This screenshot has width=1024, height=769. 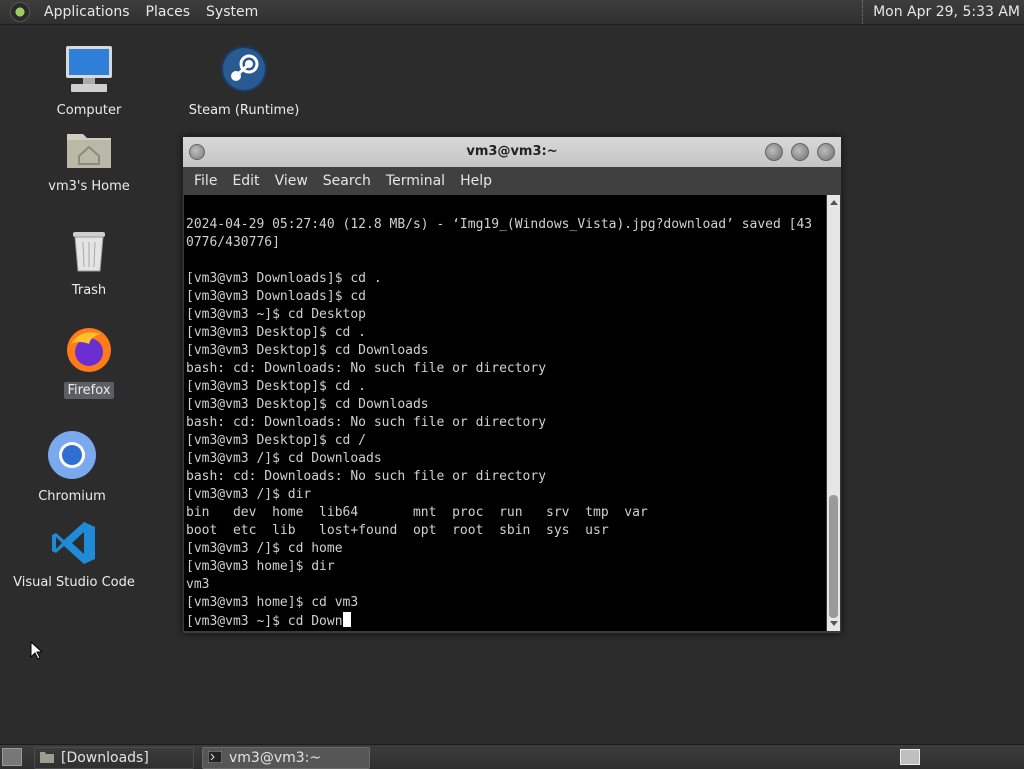 What do you see at coordinates (512, 756) in the screenshot?
I see `bottom-panel: [Downloads] vm3@vm3:~` at bounding box center [512, 756].